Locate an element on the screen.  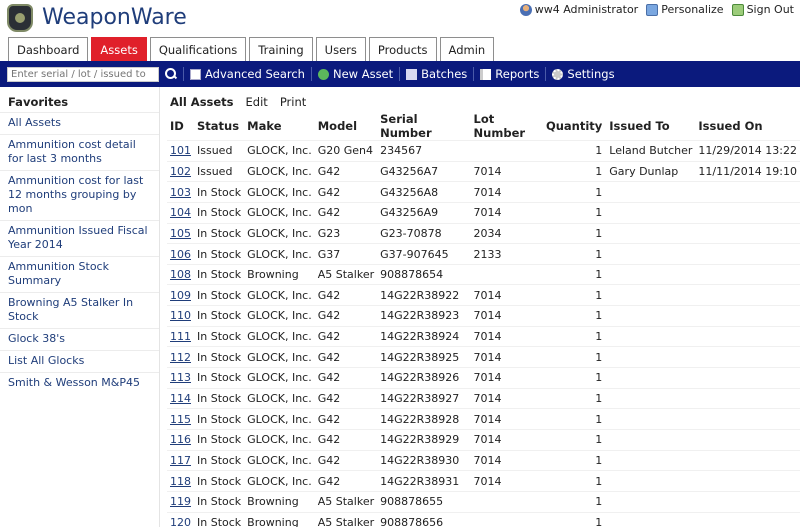
favorite-item: Ammunition cost detail for last 3 months is located at coordinates (79, 152).